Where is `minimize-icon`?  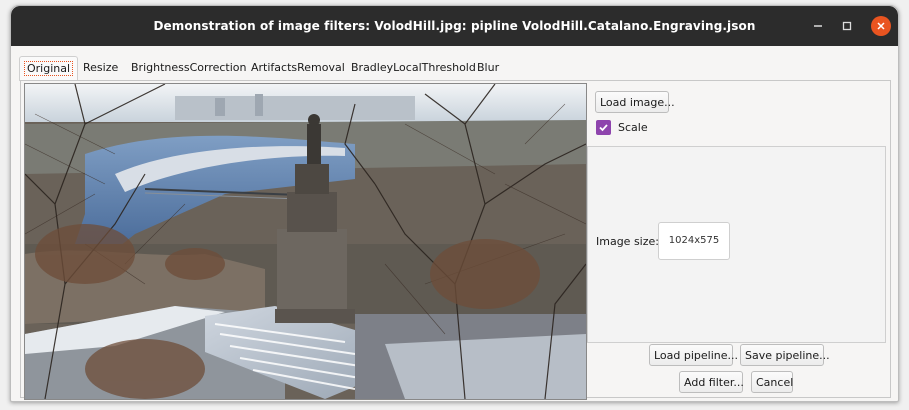
minimize-icon is located at coordinates (818, 26).